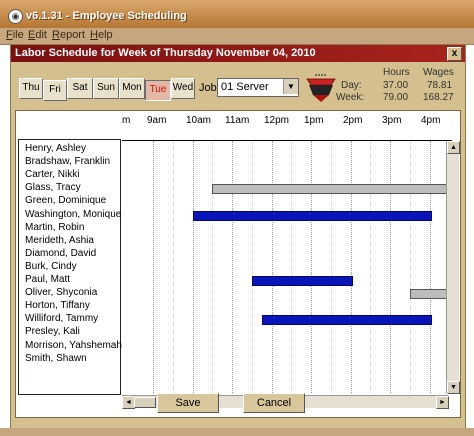  I want to click on day-tab-sun: Sun, so click(106, 88).